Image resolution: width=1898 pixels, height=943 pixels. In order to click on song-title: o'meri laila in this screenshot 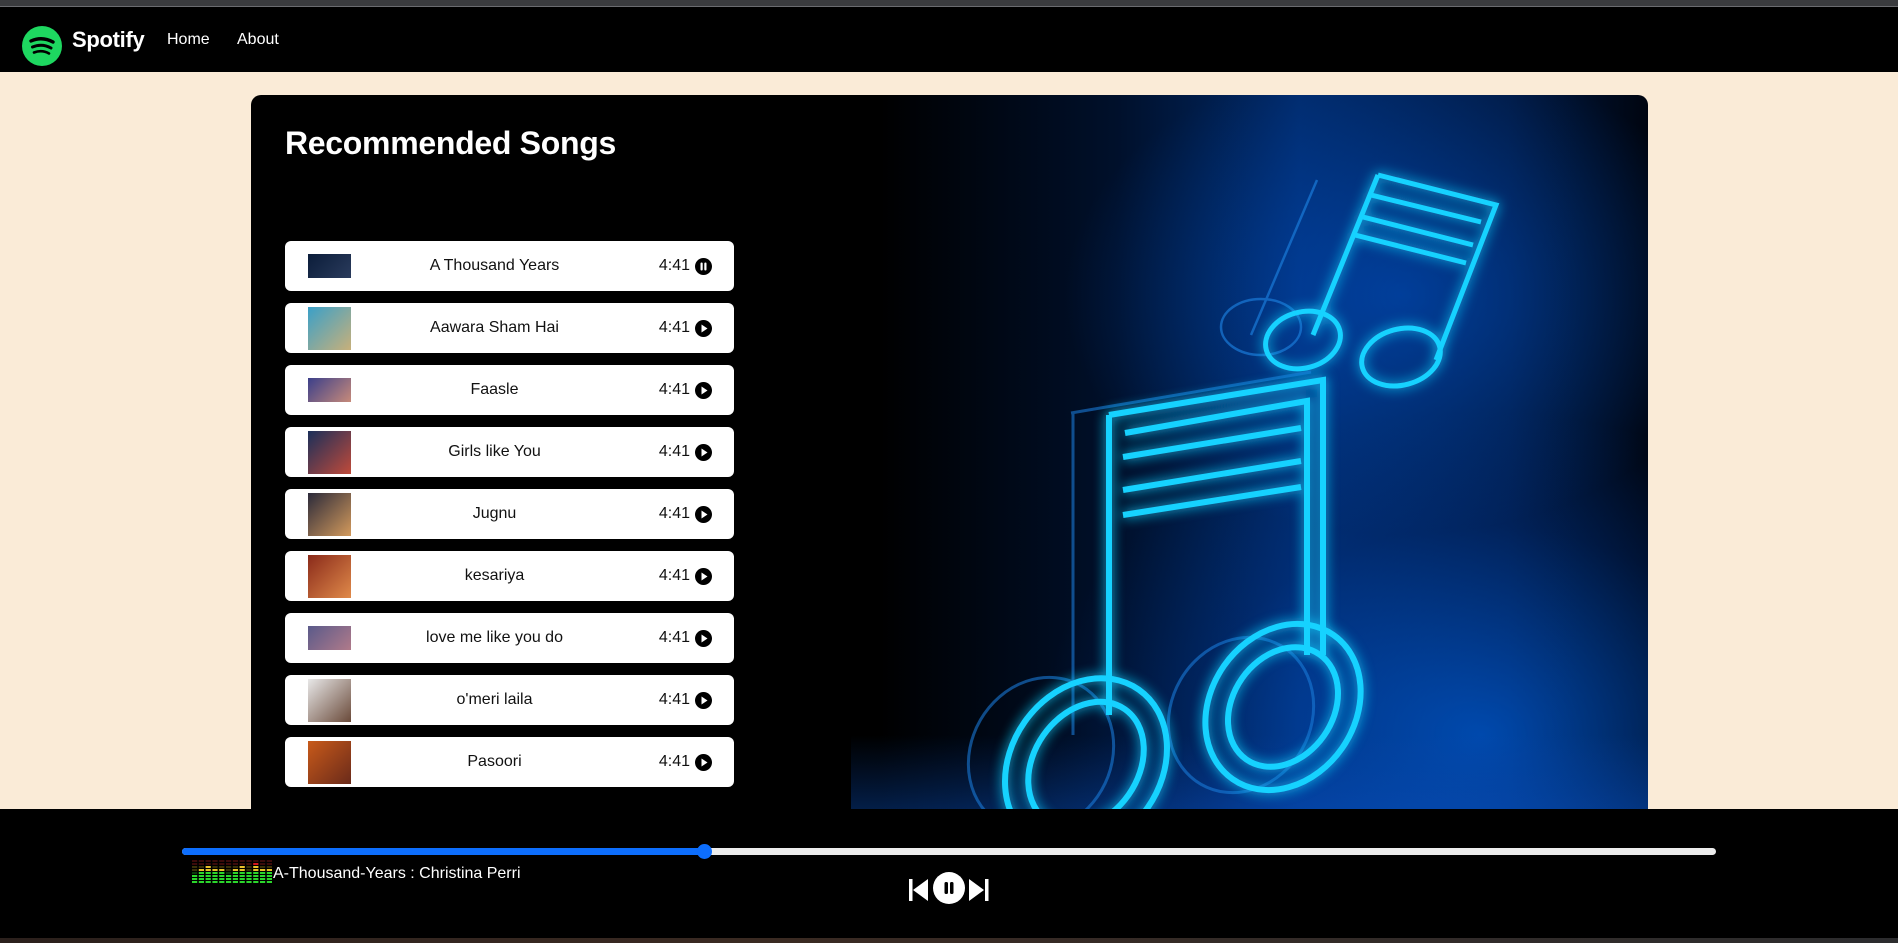, I will do `click(494, 699)`.